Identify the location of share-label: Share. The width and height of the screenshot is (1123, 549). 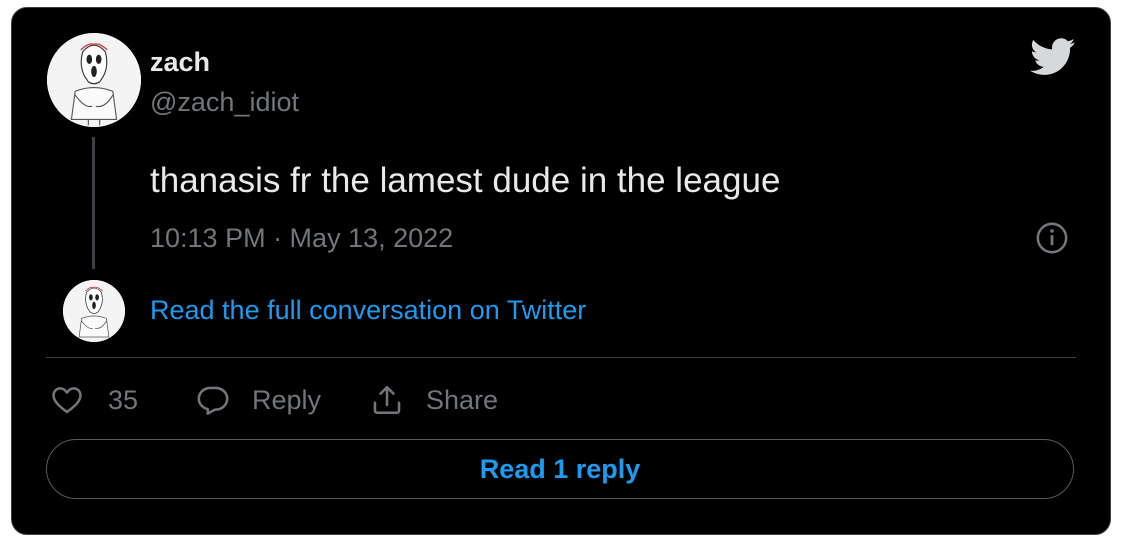
(462, 399).